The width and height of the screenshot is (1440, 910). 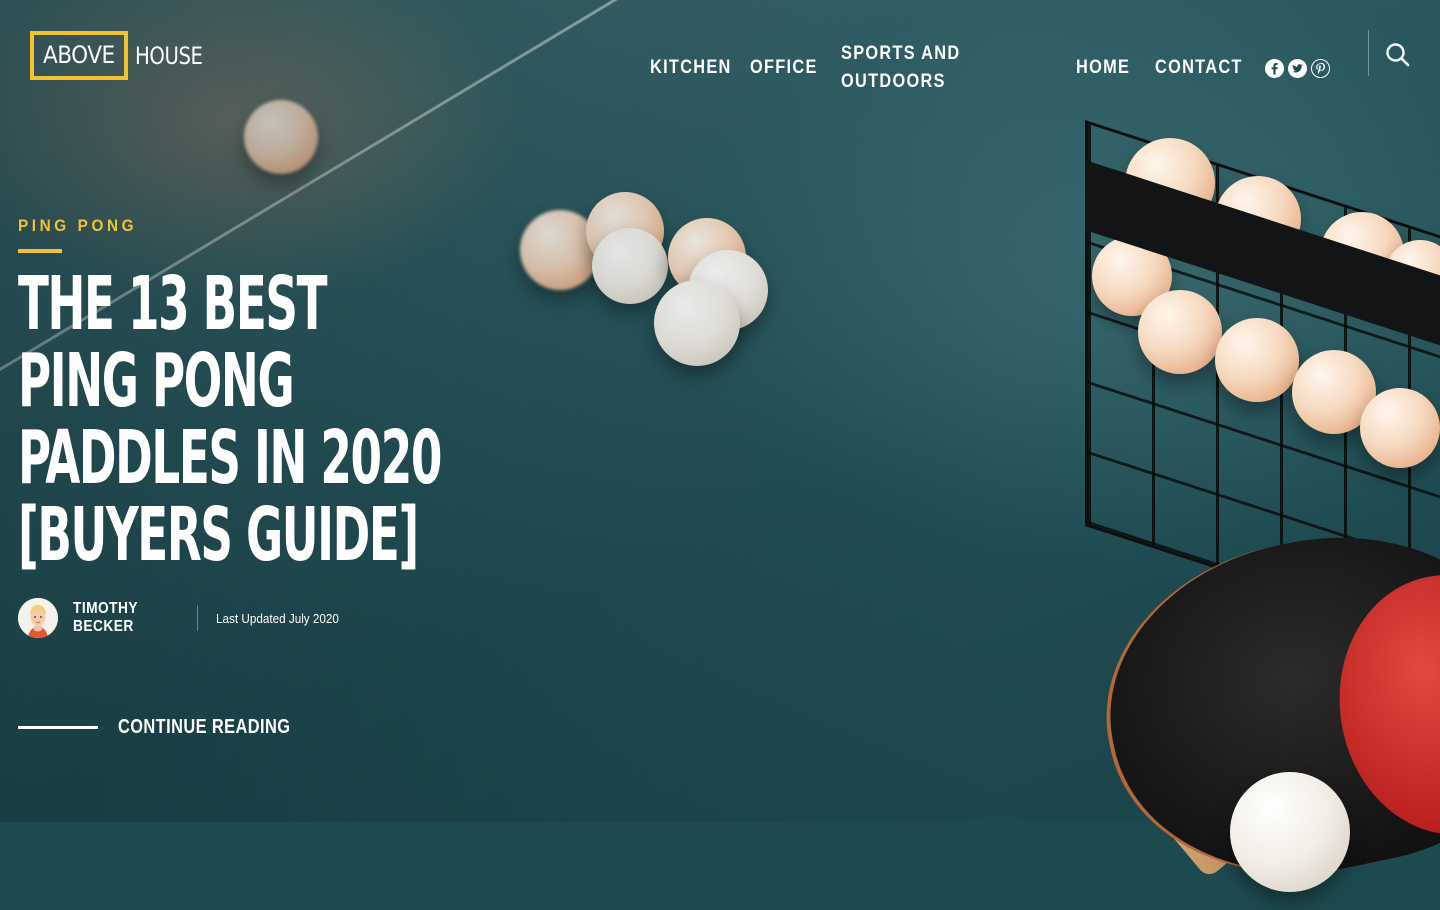 What do you see at coordinates (277, 618) in the screenshot?
I see `last-updated: Last Updated July 2020` at bounding box center [277, 618].